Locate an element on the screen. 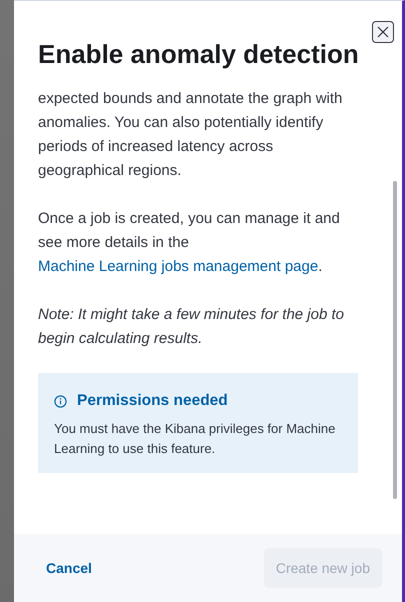  callout-title: Permissions needed is located at coordinates (152, 401).